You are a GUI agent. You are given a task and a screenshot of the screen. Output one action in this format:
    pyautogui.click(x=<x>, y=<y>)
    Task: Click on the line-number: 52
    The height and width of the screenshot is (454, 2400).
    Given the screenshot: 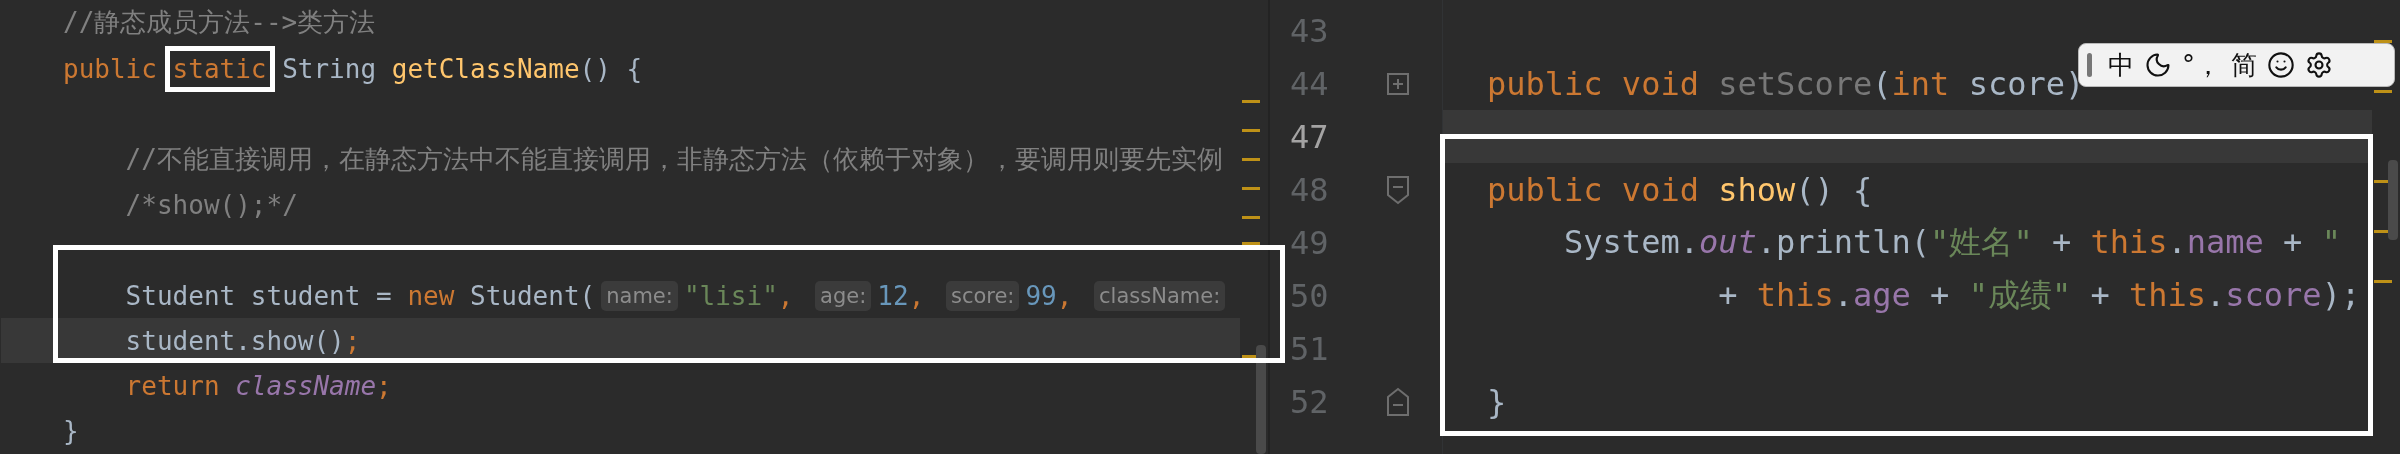 What is the action you would take?
    pyautogui.click(x=1309, y=401)
    